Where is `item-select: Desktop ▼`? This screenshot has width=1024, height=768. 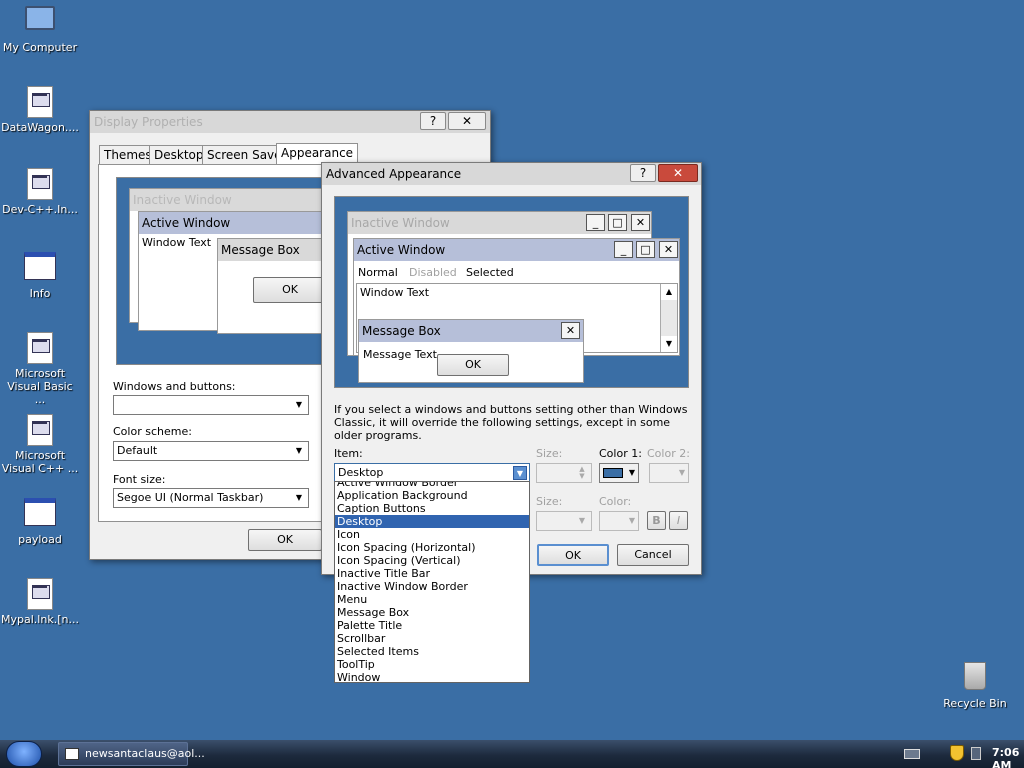 item-select: Desktop ▼ is located at coordinates (432, 473).